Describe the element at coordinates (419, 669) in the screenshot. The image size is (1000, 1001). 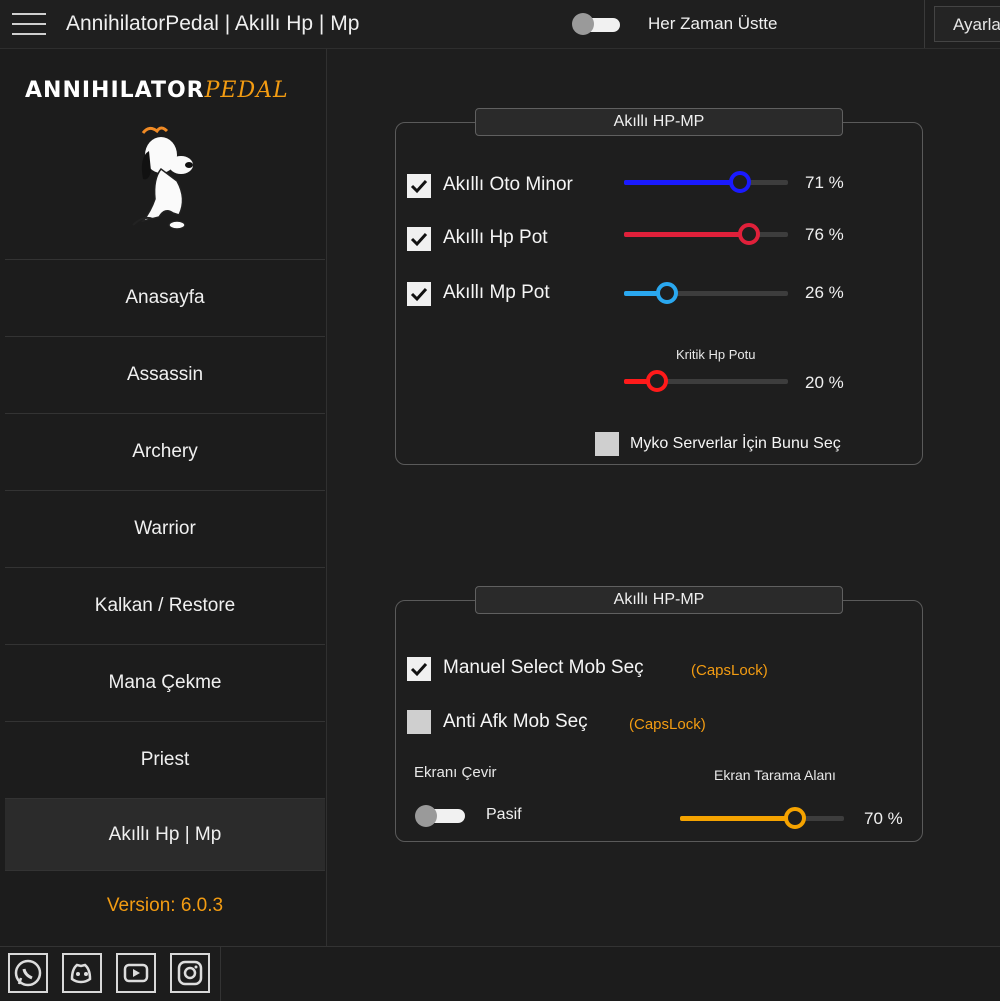
I see `manual-select-checkbox` at that location.